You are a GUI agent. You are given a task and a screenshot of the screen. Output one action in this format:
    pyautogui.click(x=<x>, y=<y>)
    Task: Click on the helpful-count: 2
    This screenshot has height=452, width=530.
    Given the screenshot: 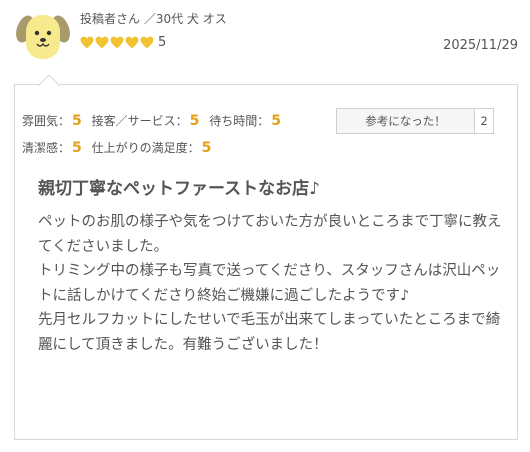 What is the action you would take?
    pyautogui.click(x=483, y=121)
    